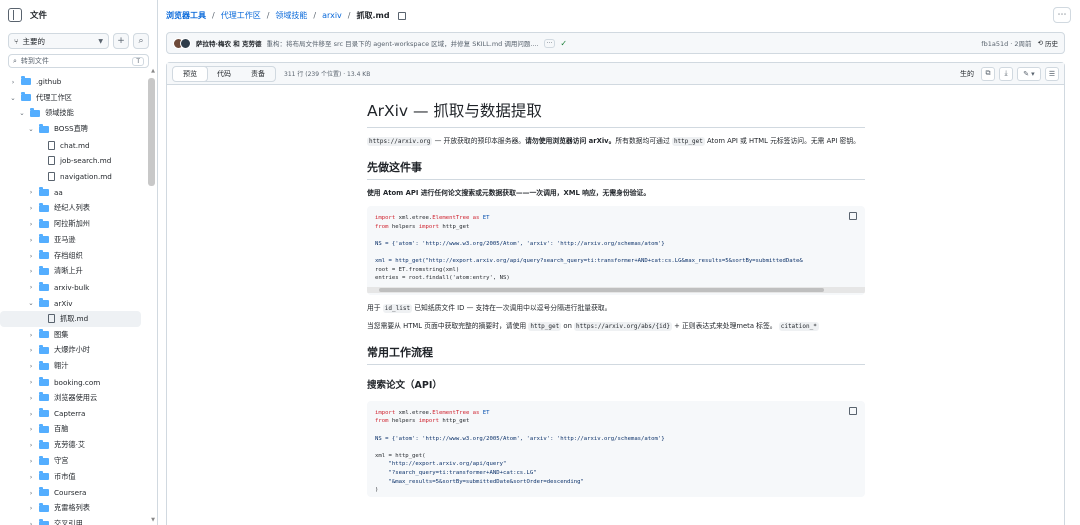 This screenshot has height=525, width=1080. Describe the element at coordinates (70, 493) in the screenshot. I see `tree-item-label: Coursera` at that location.